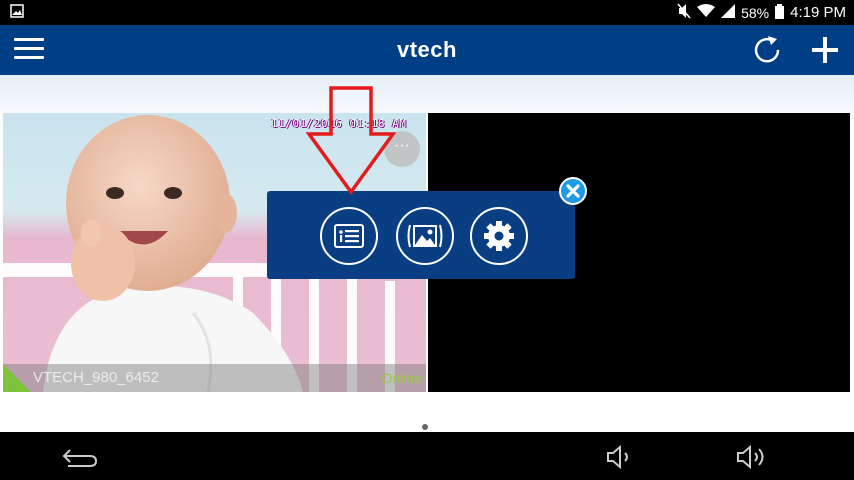  I want to click on gallery-notification-icon, so click(17, 13).